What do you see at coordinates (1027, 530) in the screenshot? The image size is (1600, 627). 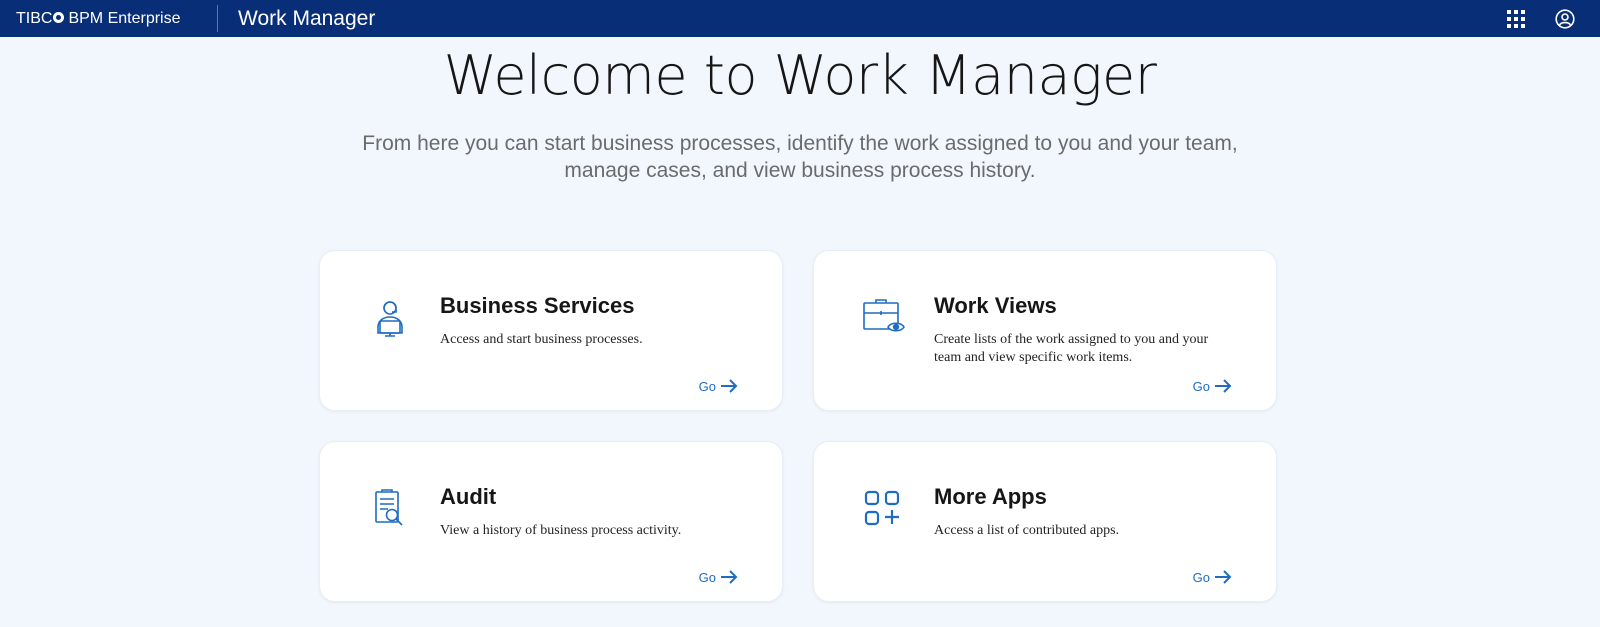 I see `card-description: Access a list of contributed apps.` at bounding box center [1027, 530].